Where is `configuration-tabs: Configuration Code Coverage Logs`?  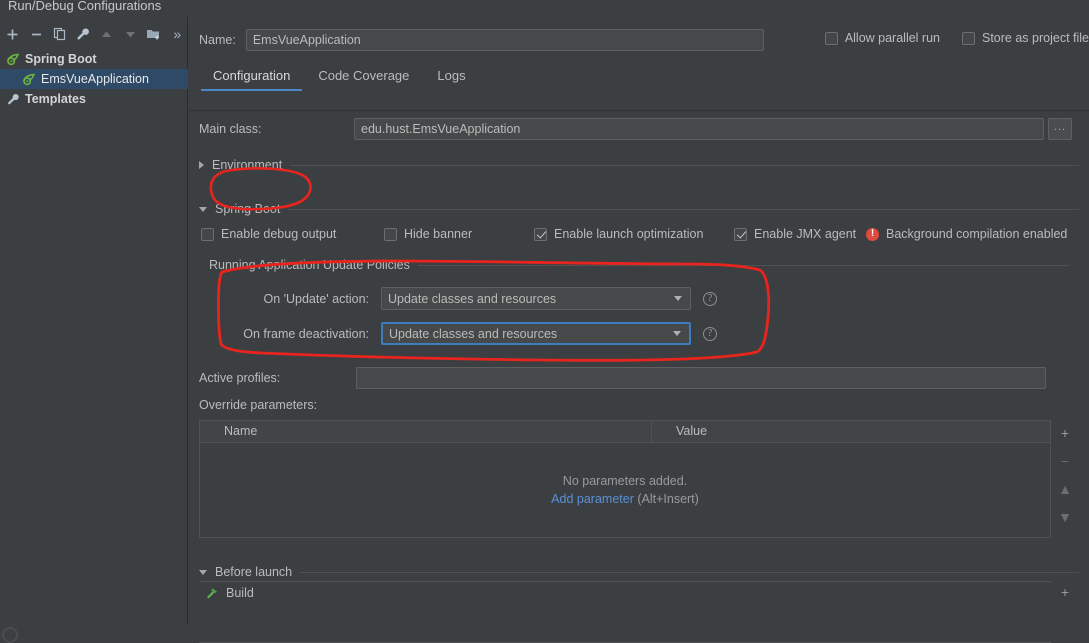 configuration-tabs: Configuration Code Coverage Logs is located at coordinates (339, 77).